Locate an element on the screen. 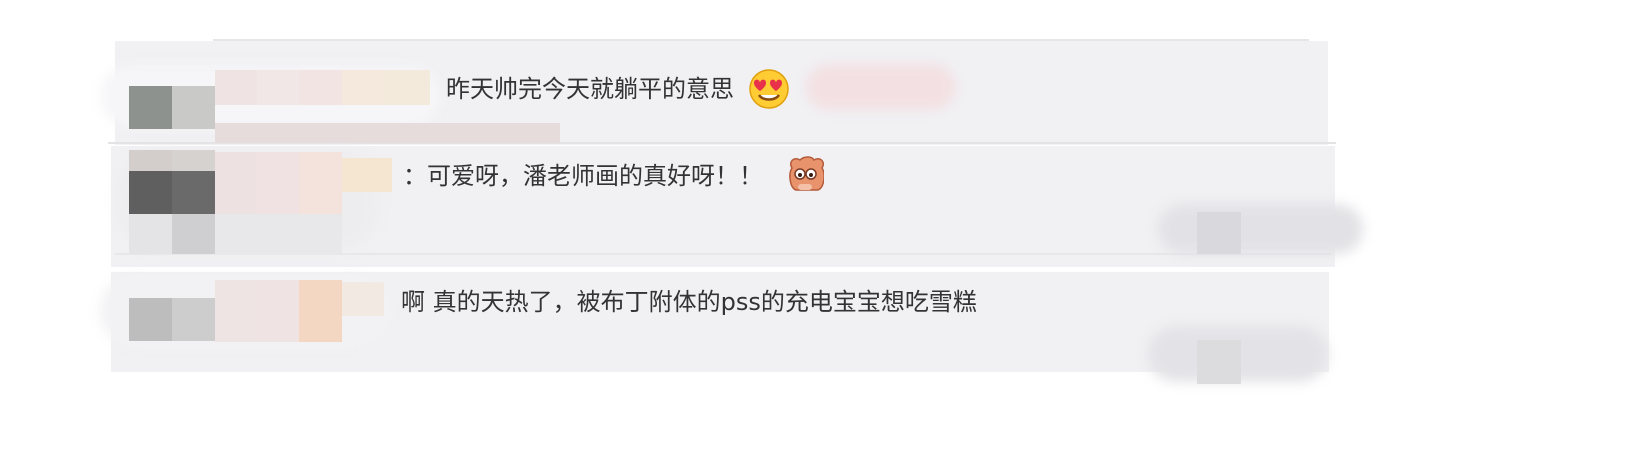 The width and height of the screenshot is (1649, 476). comment-text: ：可爱呀，潘老师画的真好呀！！ is located at coordinates (583, 176).